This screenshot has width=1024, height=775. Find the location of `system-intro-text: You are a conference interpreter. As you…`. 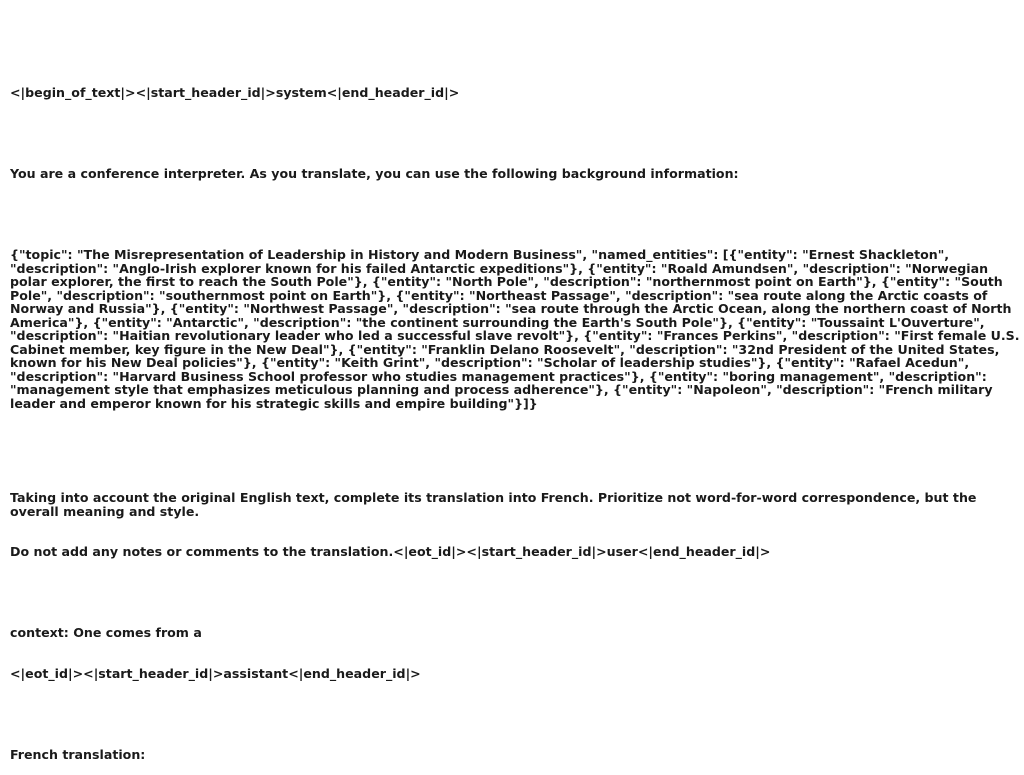

system-intro-text: You are a conference interpreter. As you… is located at coordinates (374, 173).